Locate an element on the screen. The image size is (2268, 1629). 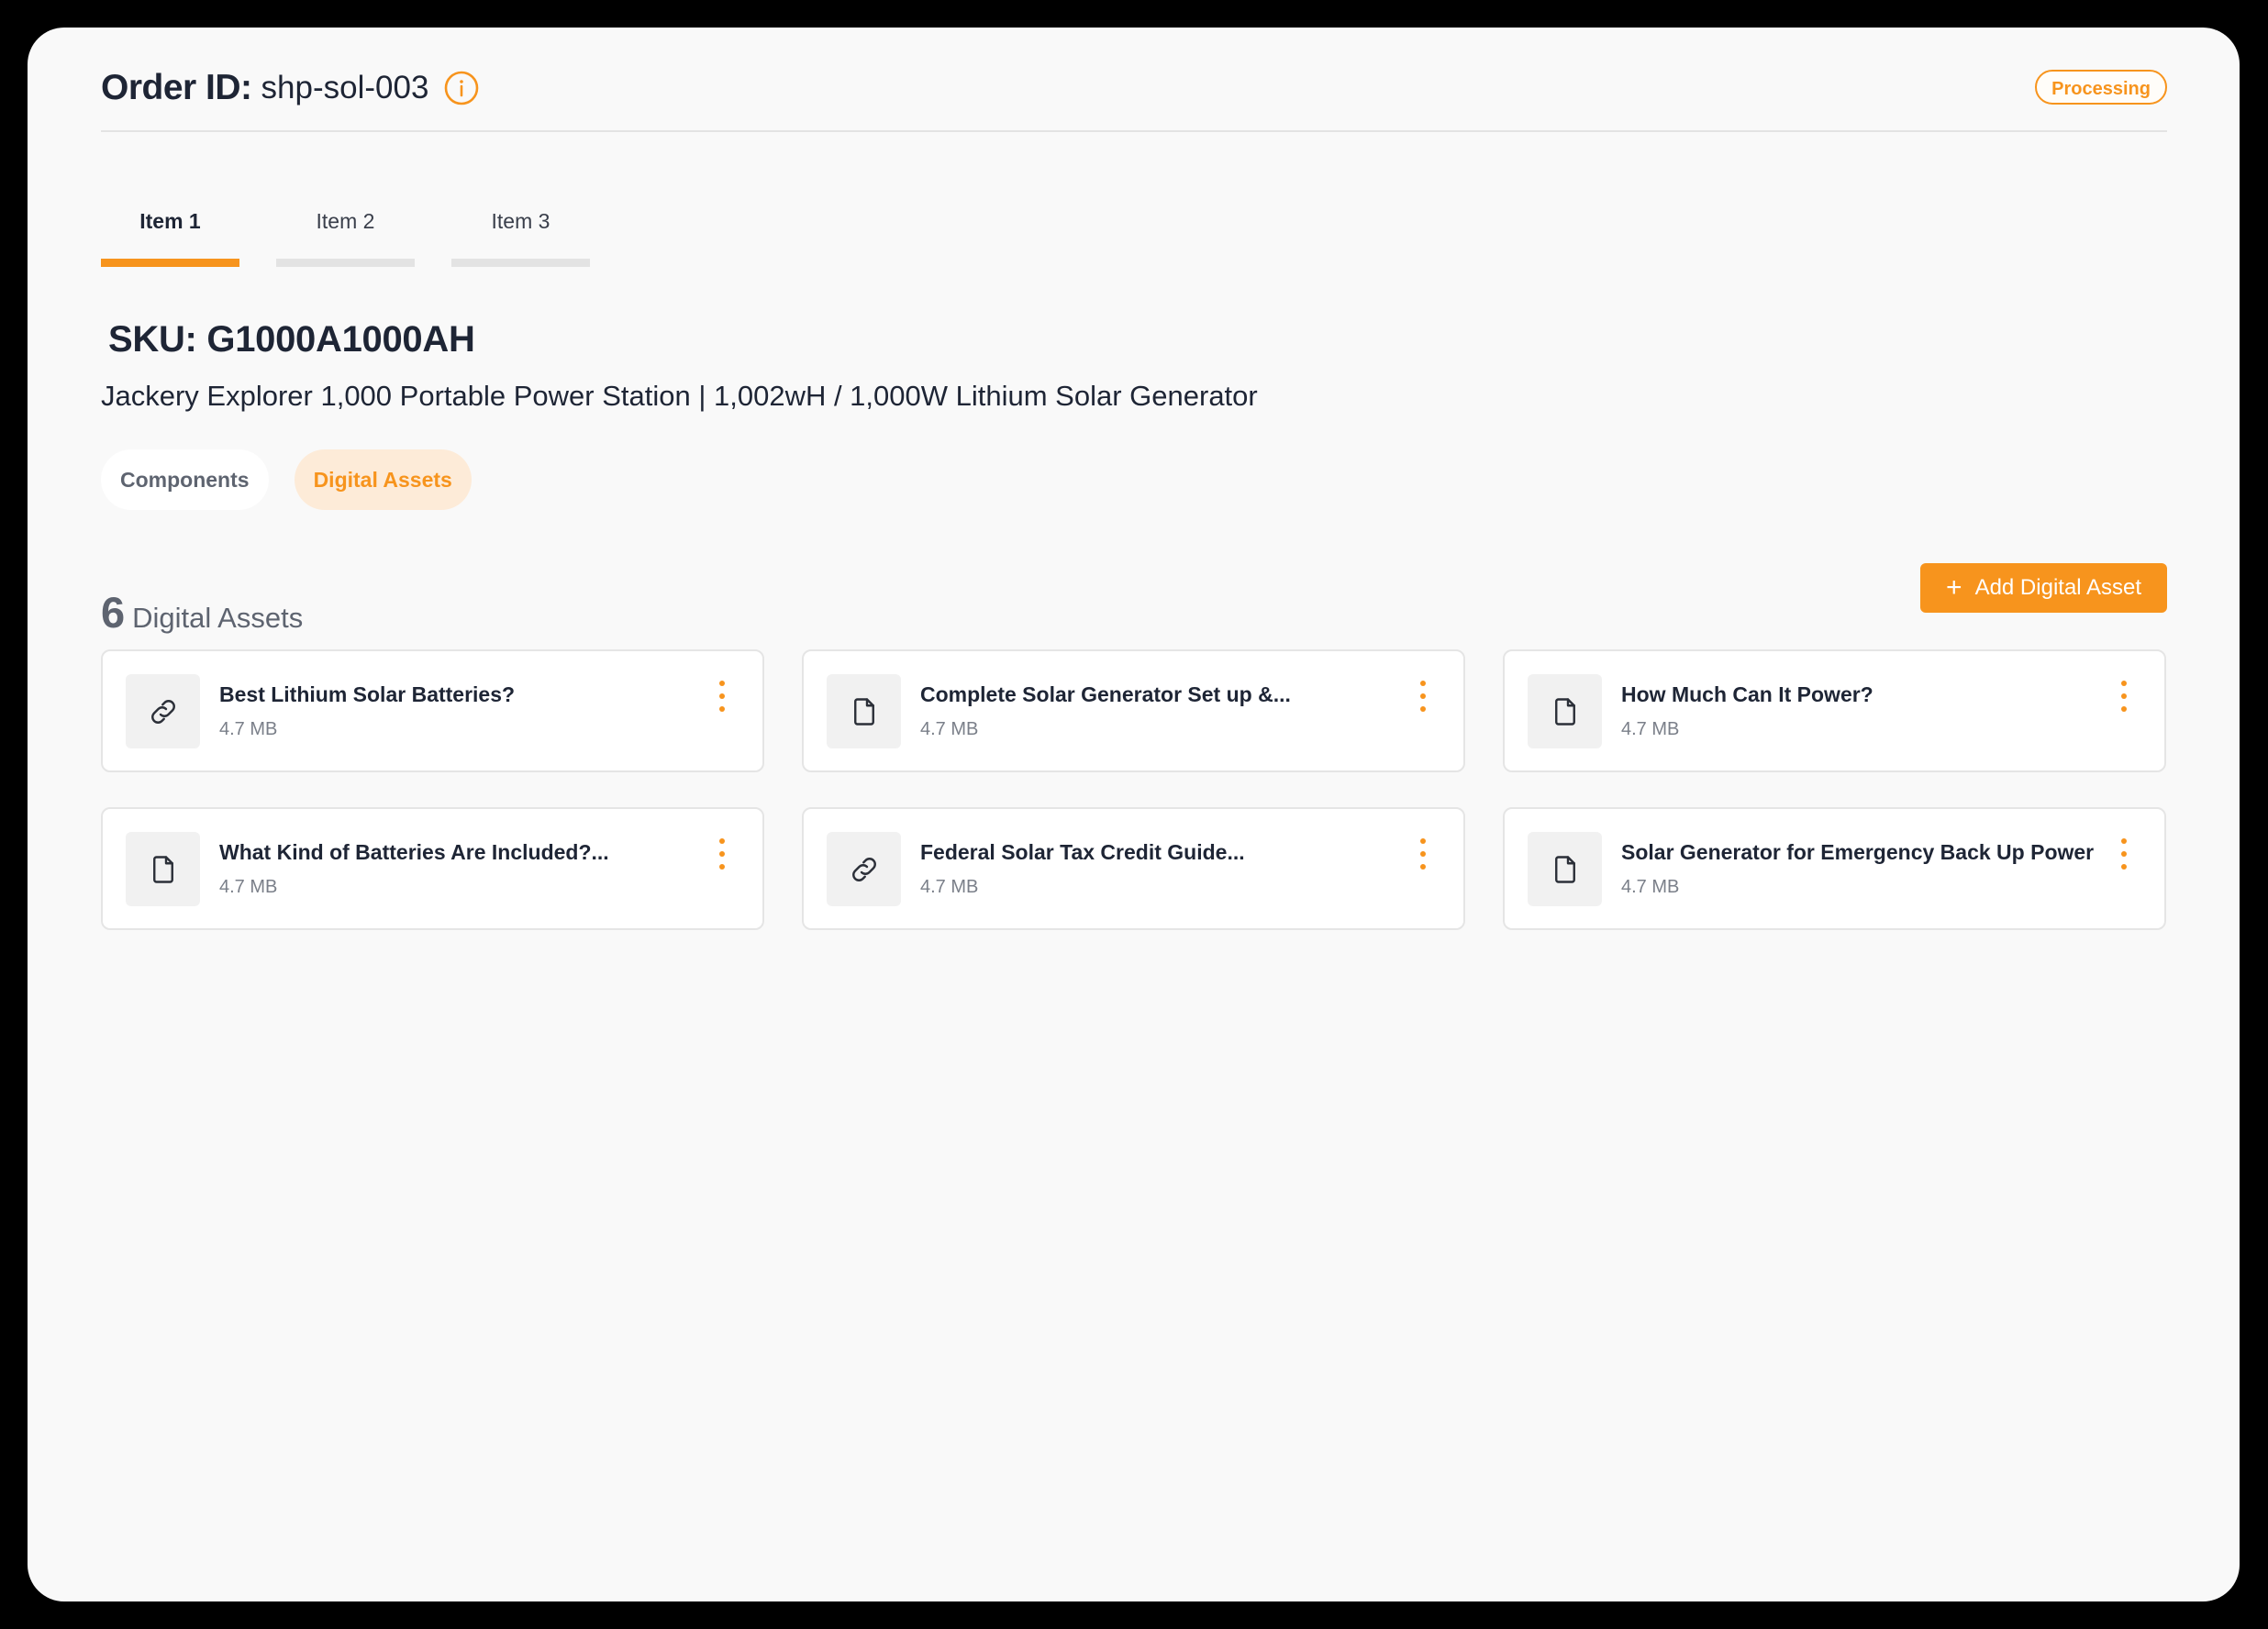
digital-assets-toggle: Digital Assets is located at coordinates (383, 479).